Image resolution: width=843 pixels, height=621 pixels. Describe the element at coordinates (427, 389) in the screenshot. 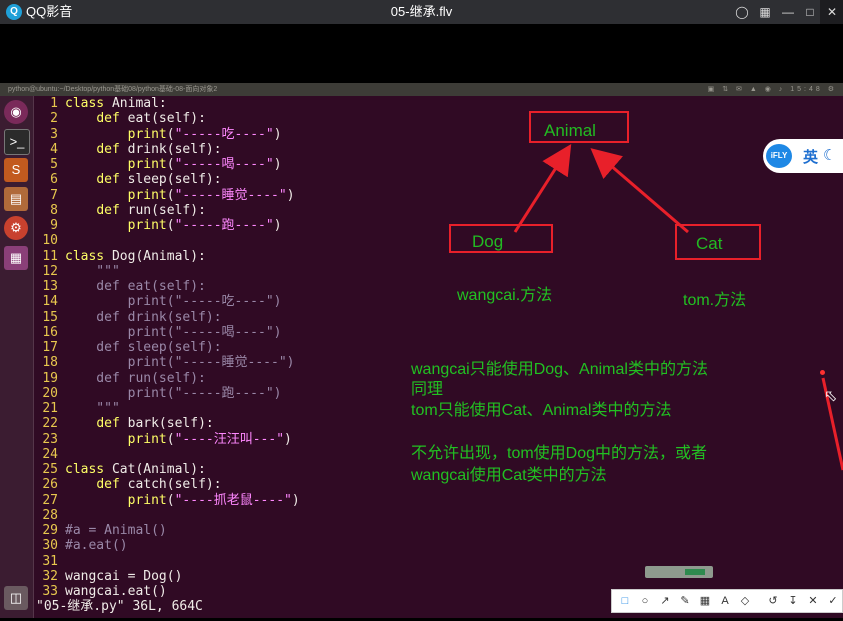

I see `note-line-2: 同理` at that location.